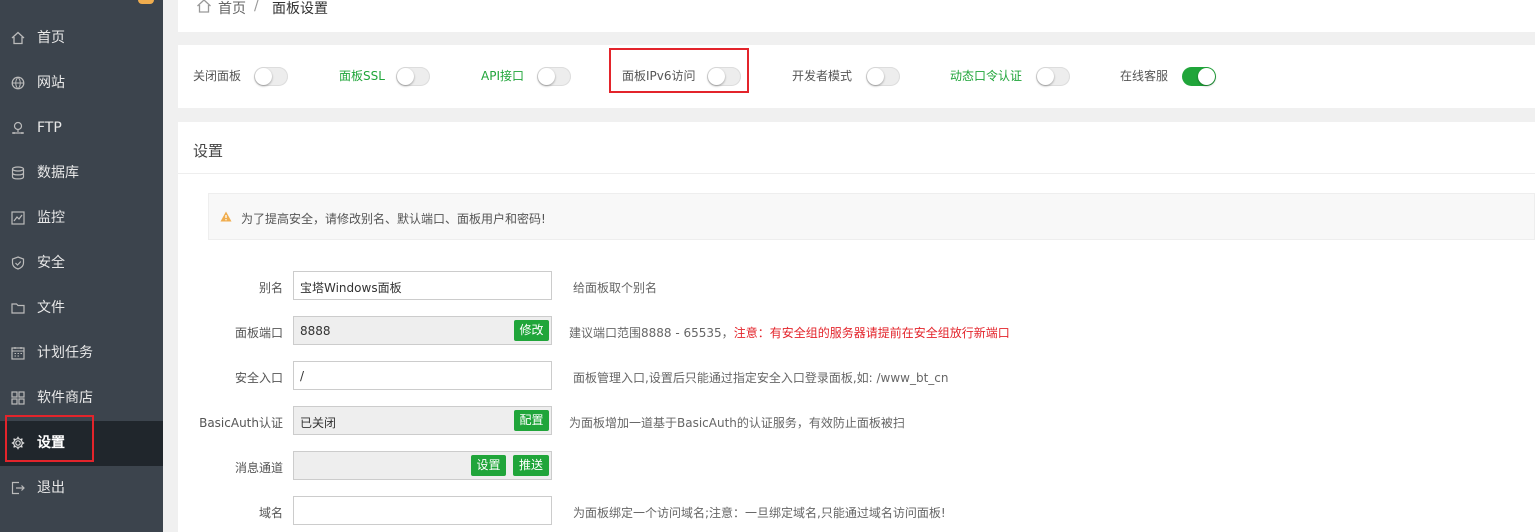 This screenshot has height=532, width=1535. I want to click on hint-warning: 注意：有安全组的服务器请提前在安全组放行新端口, so click(871, 333).